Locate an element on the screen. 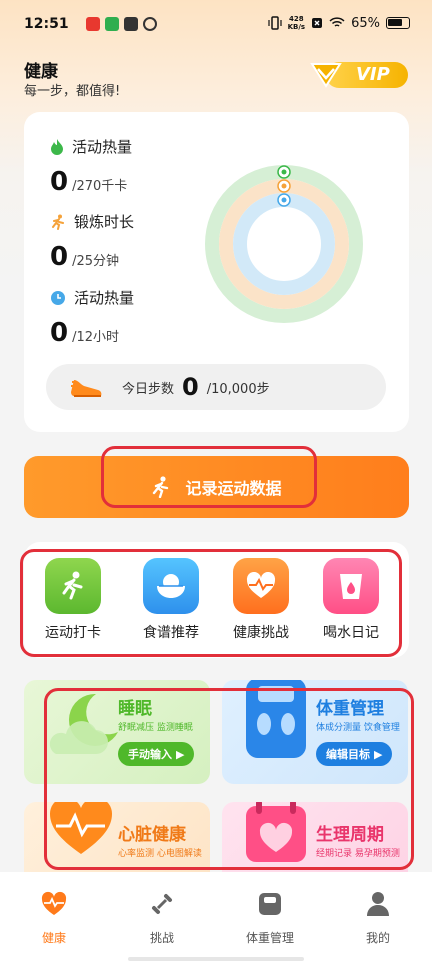 The image size is (432, 964). record-exercise-button: 记录运动数据 is located at coordinates (216, 487).